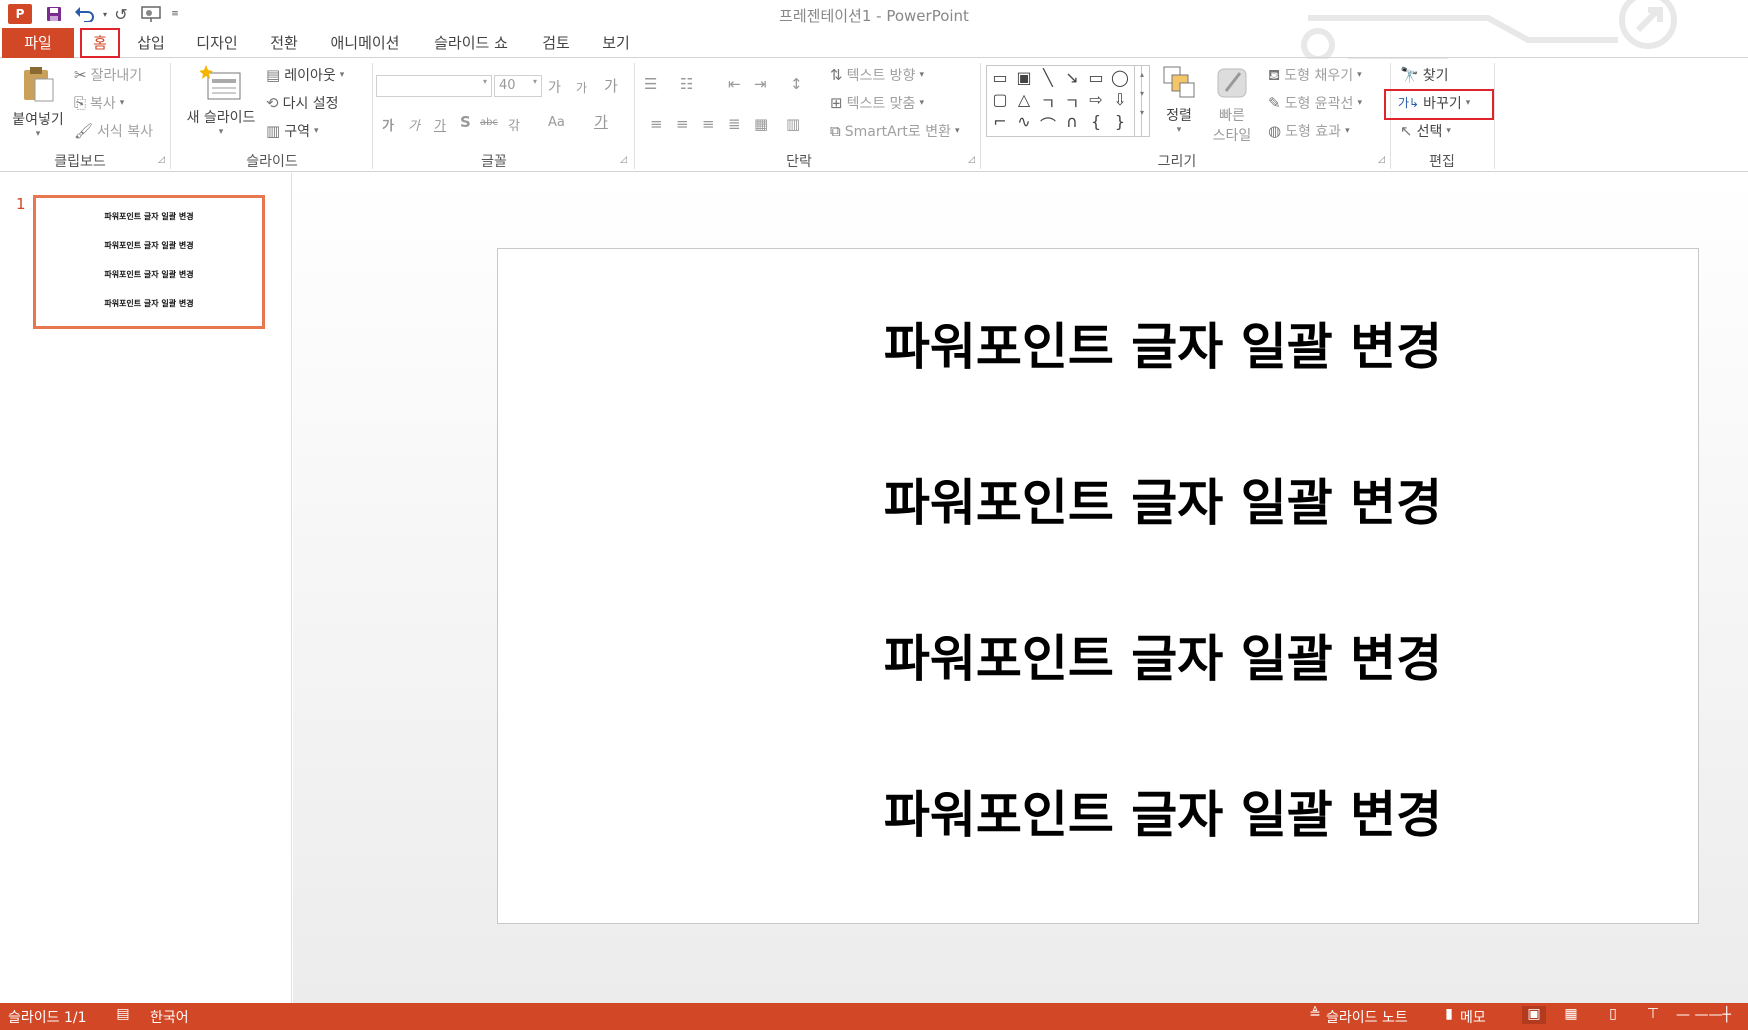  Describe the element at coordinates (1096, 77) in the screenshot. I see `rectangle-shape-icon: ▭` at that location.